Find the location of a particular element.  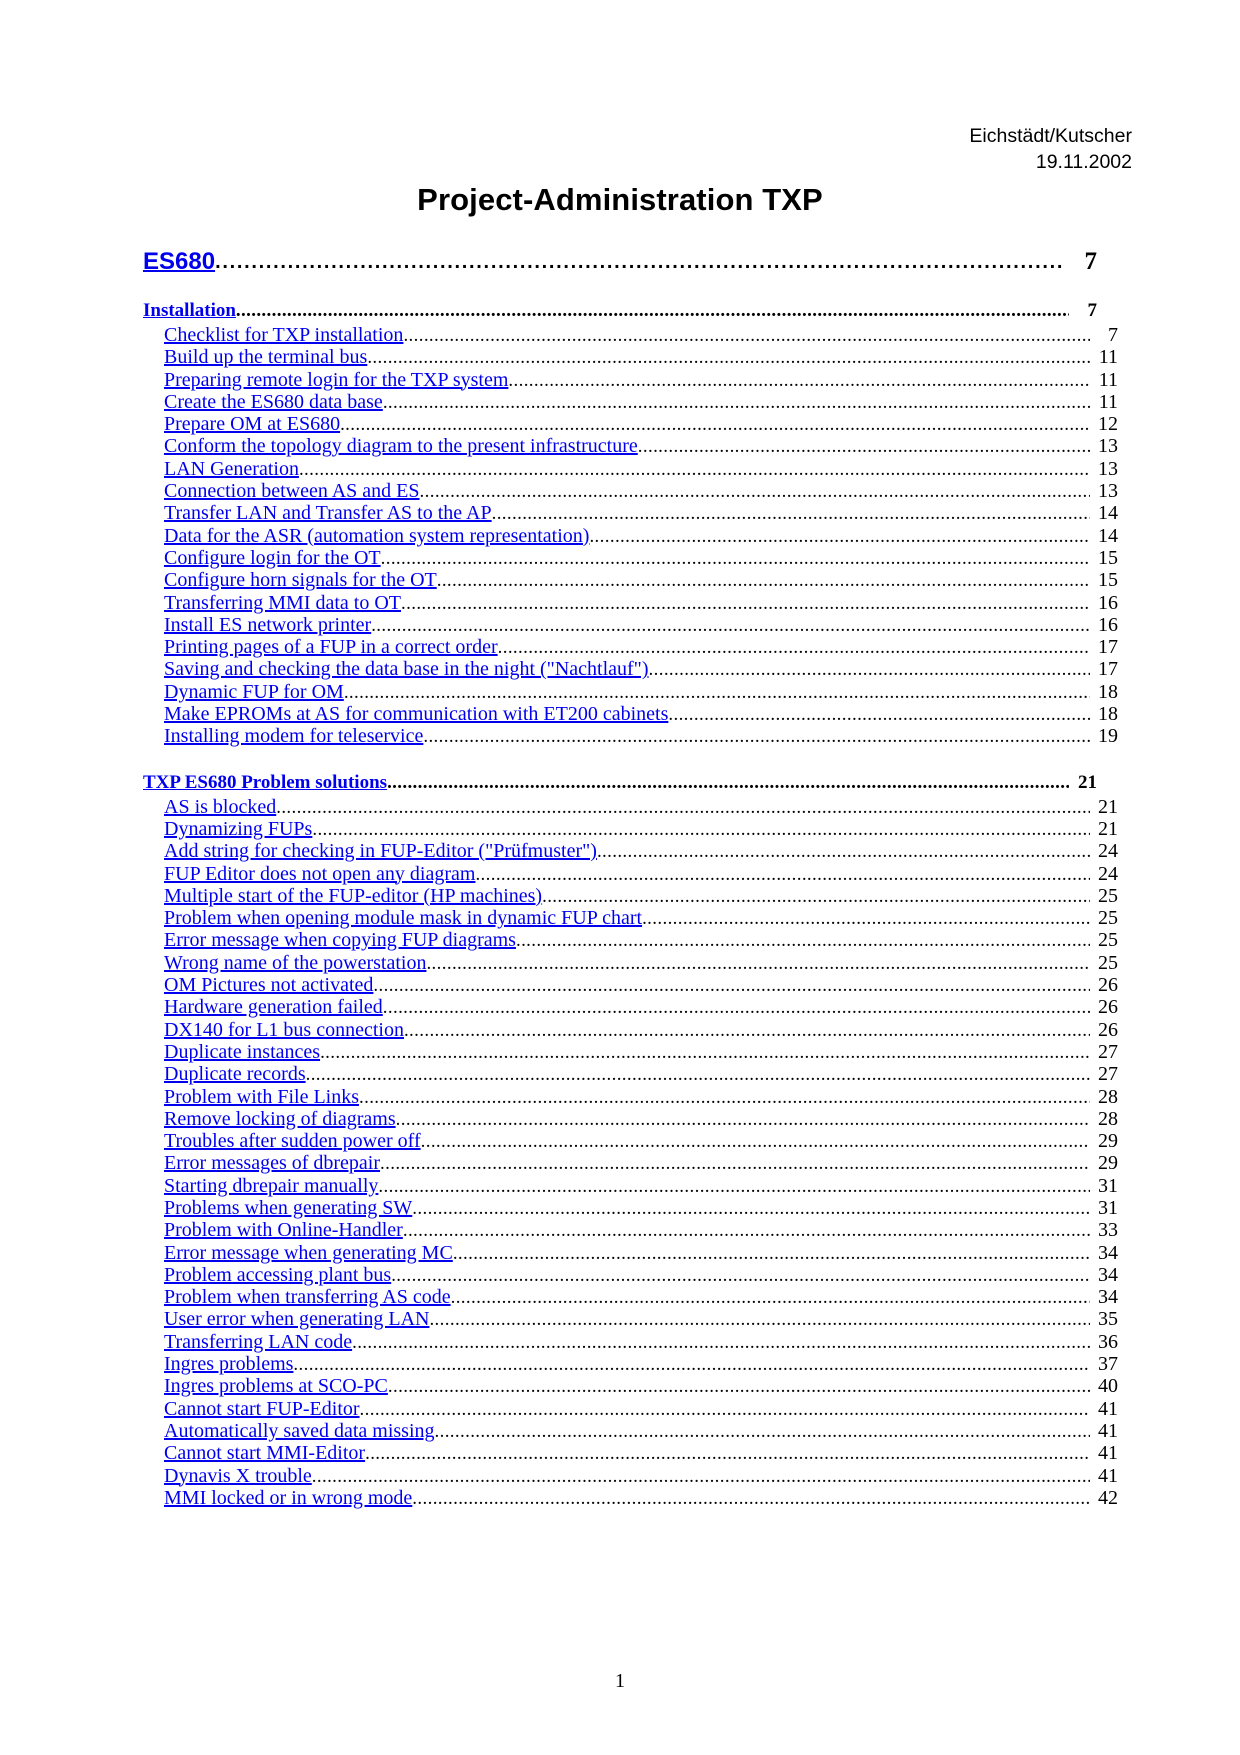

toc-entry-label: Problem accessing plant bus is located at coordinates (277, 1275).